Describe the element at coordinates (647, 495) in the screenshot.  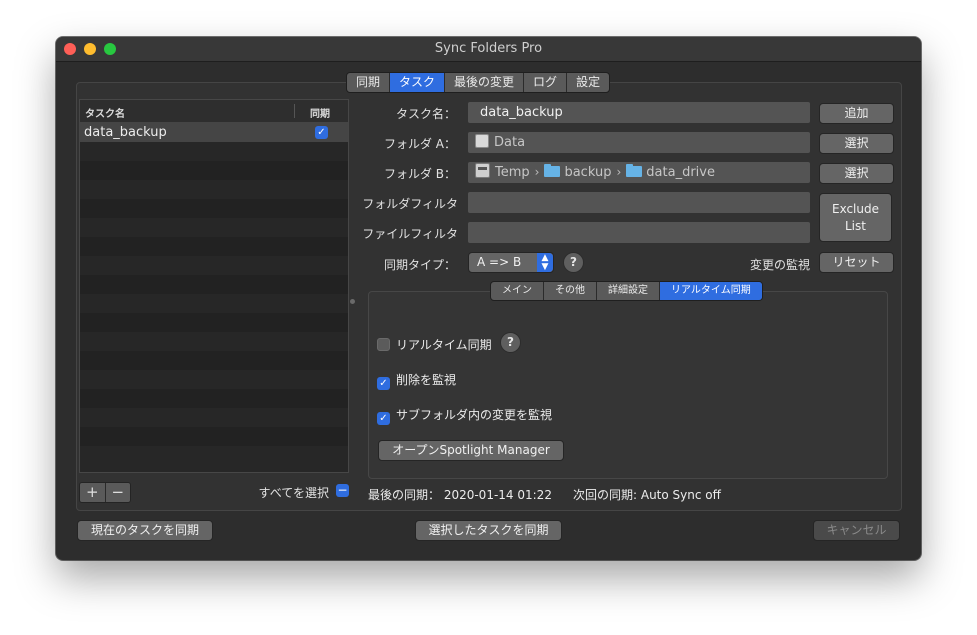
I see `next-sync-status: 次回の同期: Auto Sync off` at that location.